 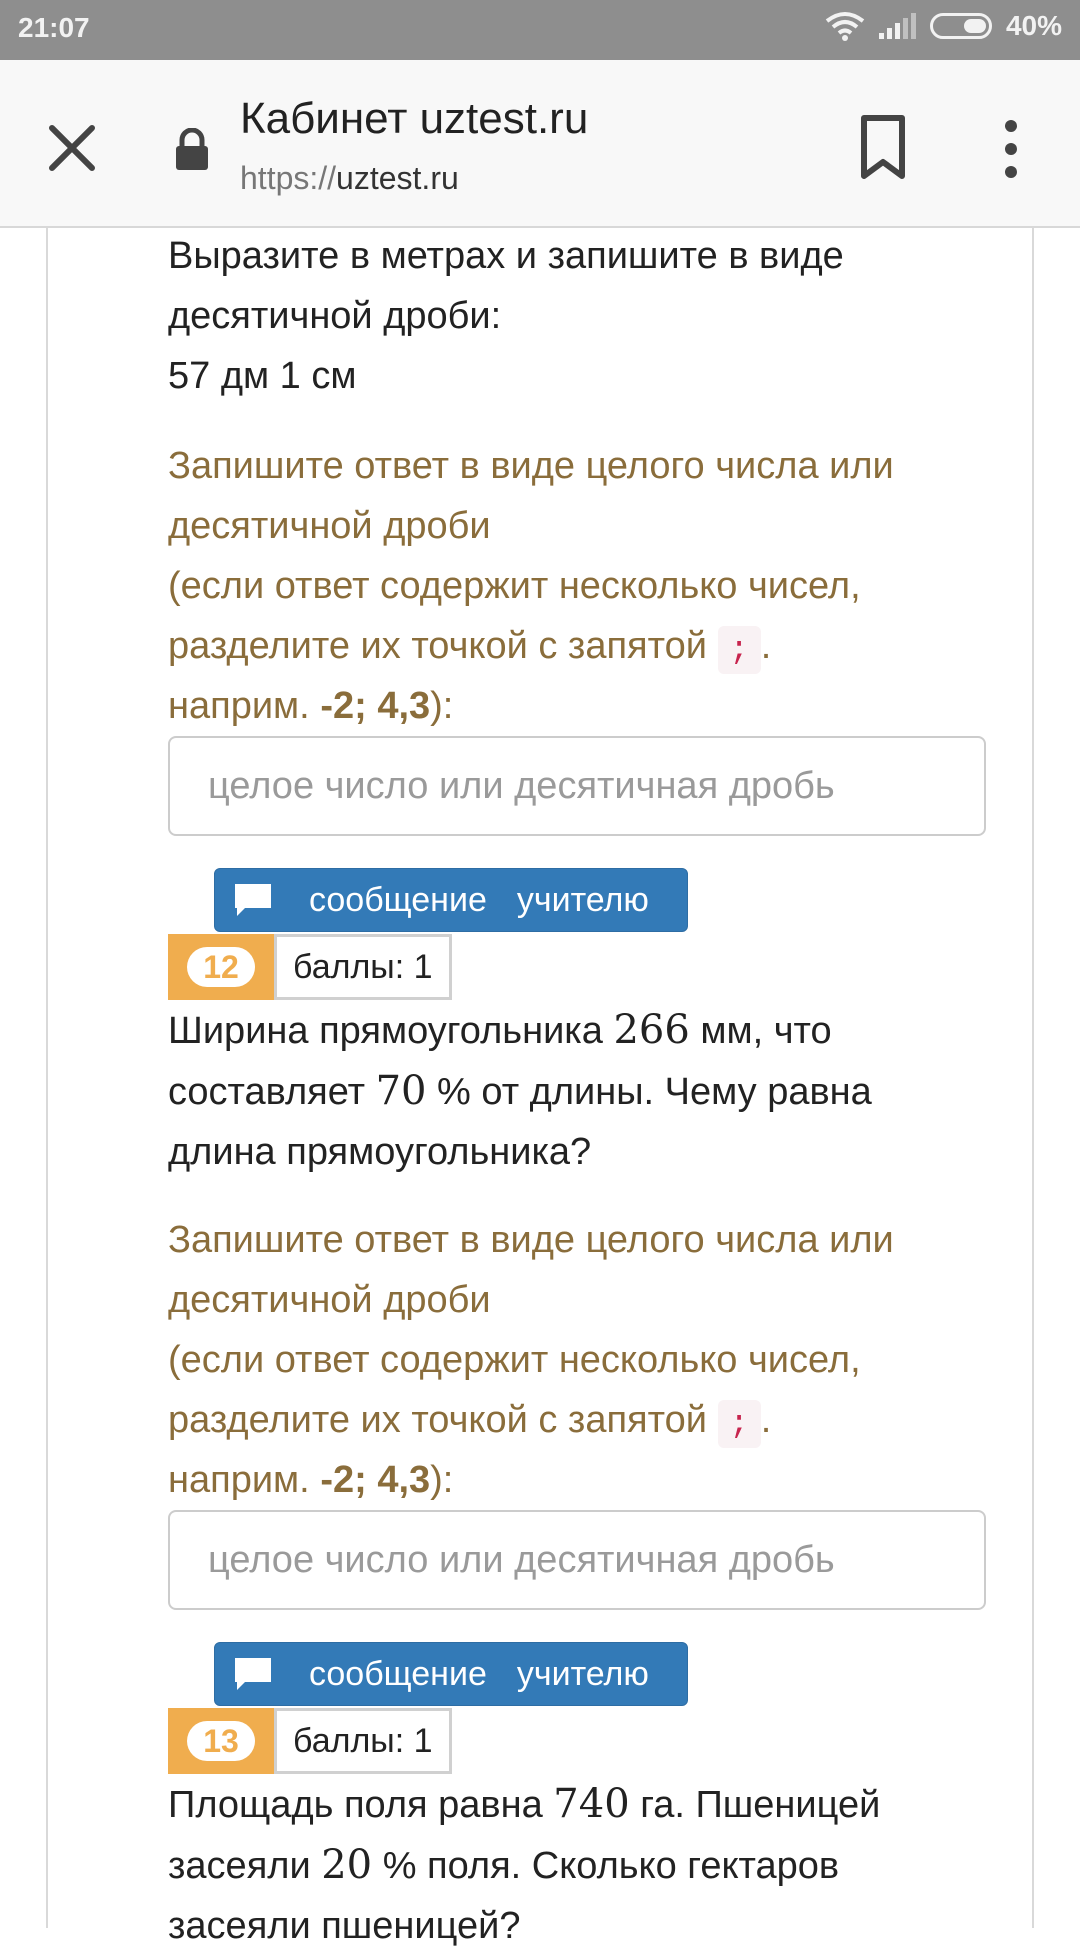 What do you see at coordinates (897, 26) in the screenshot?
I see `signal-icon` at bounding box center [897, 26].